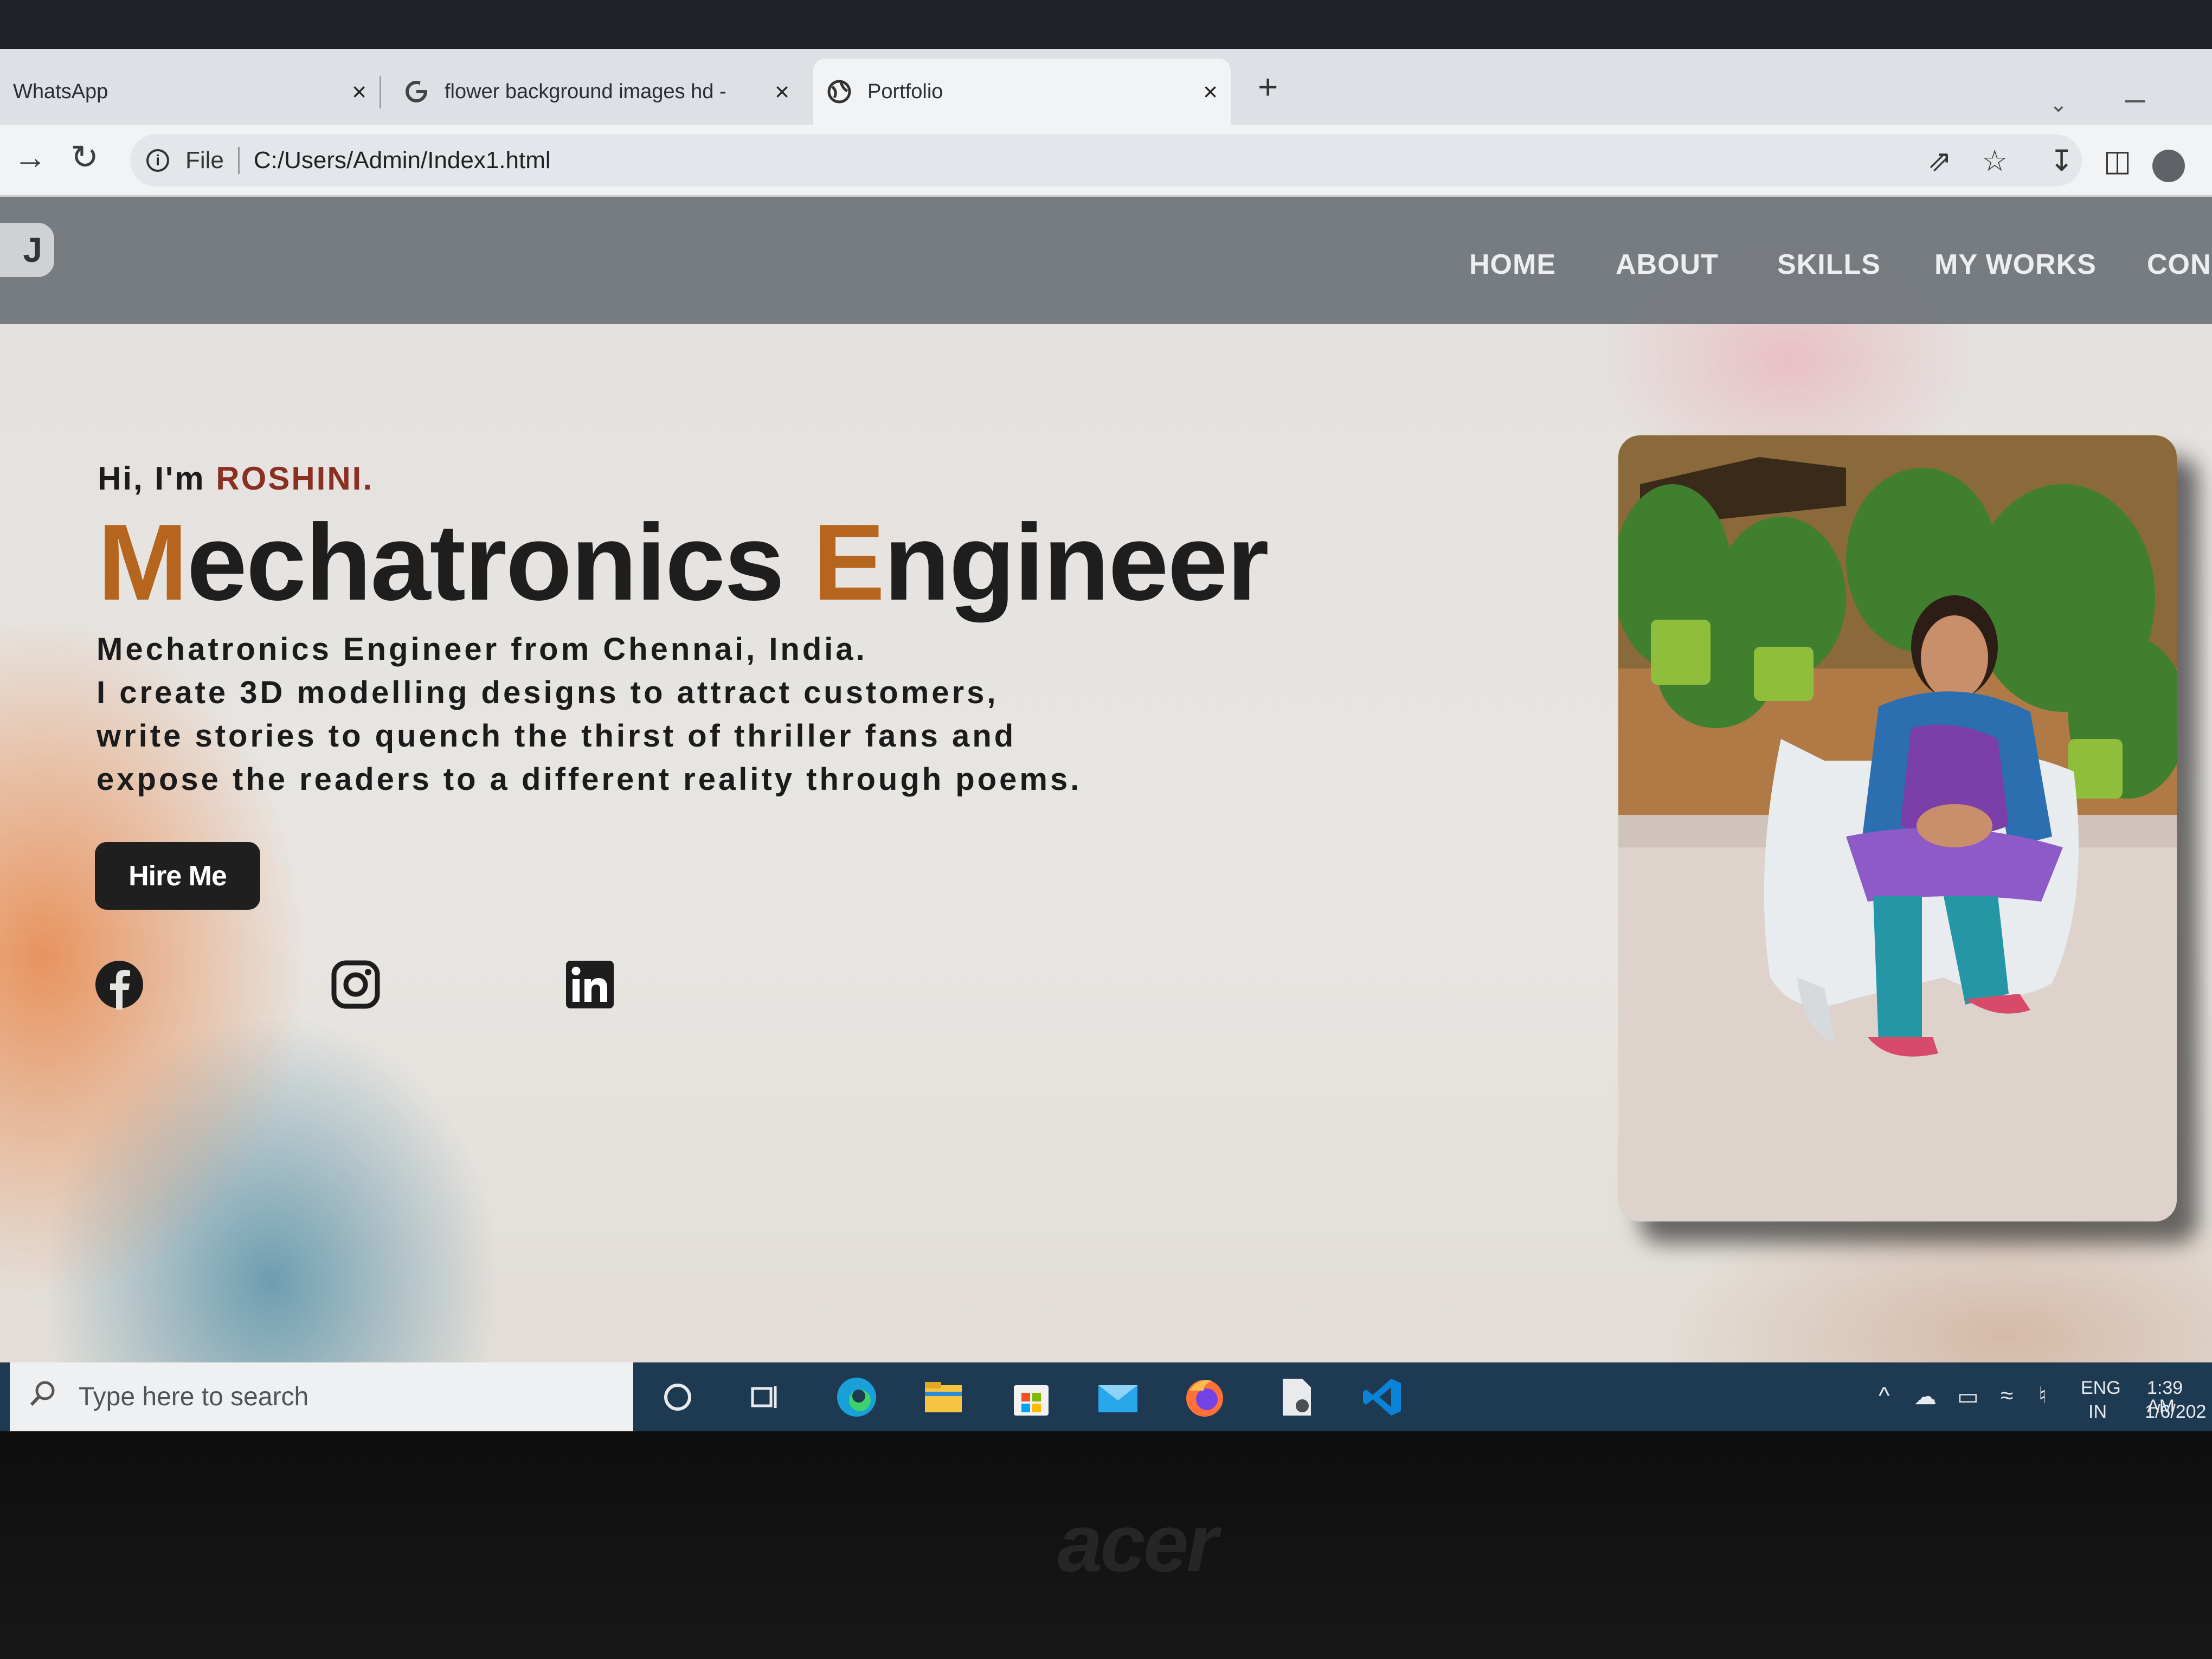 Image resolution: width=2212 pixels, height=1659 pixels. Describe the element at coordinates (238, 160) in the screenshot. I see `address-divider` at that location.